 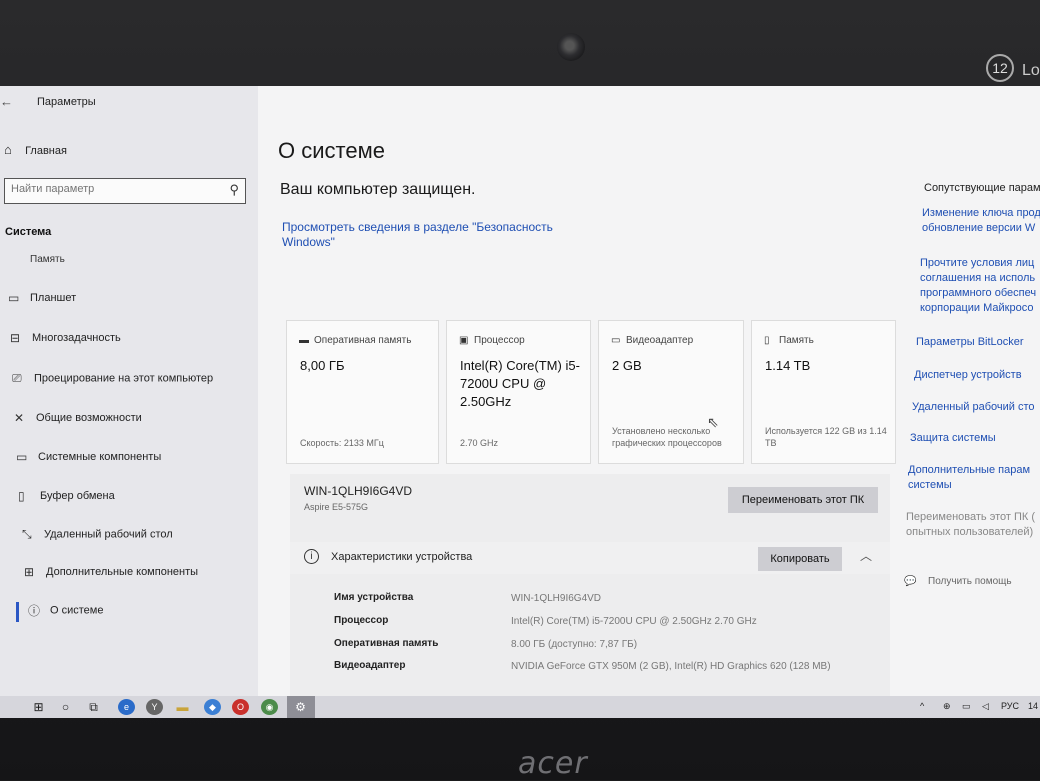 I want to click on shared-icon: ✕, so click(x=19, y=418).